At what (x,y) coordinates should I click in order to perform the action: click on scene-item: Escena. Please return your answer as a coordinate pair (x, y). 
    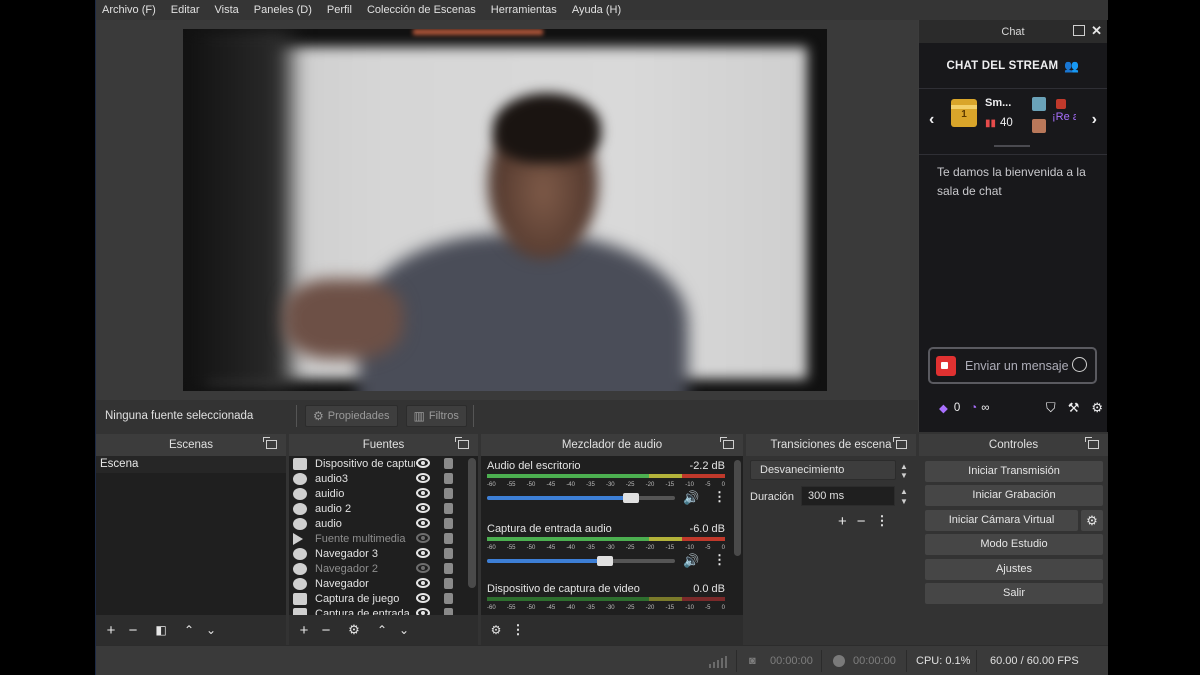
    Looking at the image, I should click on (191, 464).